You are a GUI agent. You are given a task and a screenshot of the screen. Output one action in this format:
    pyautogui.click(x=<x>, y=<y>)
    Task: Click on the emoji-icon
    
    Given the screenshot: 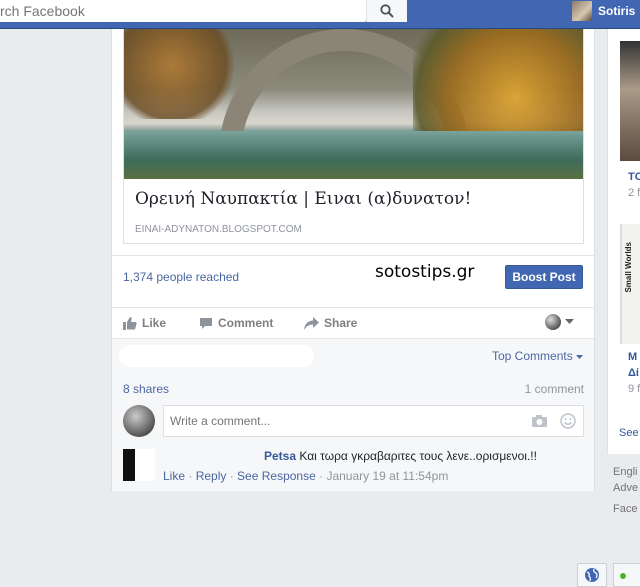 What is the action you would take?
    pyautogui.click(x=568, y=421)
    